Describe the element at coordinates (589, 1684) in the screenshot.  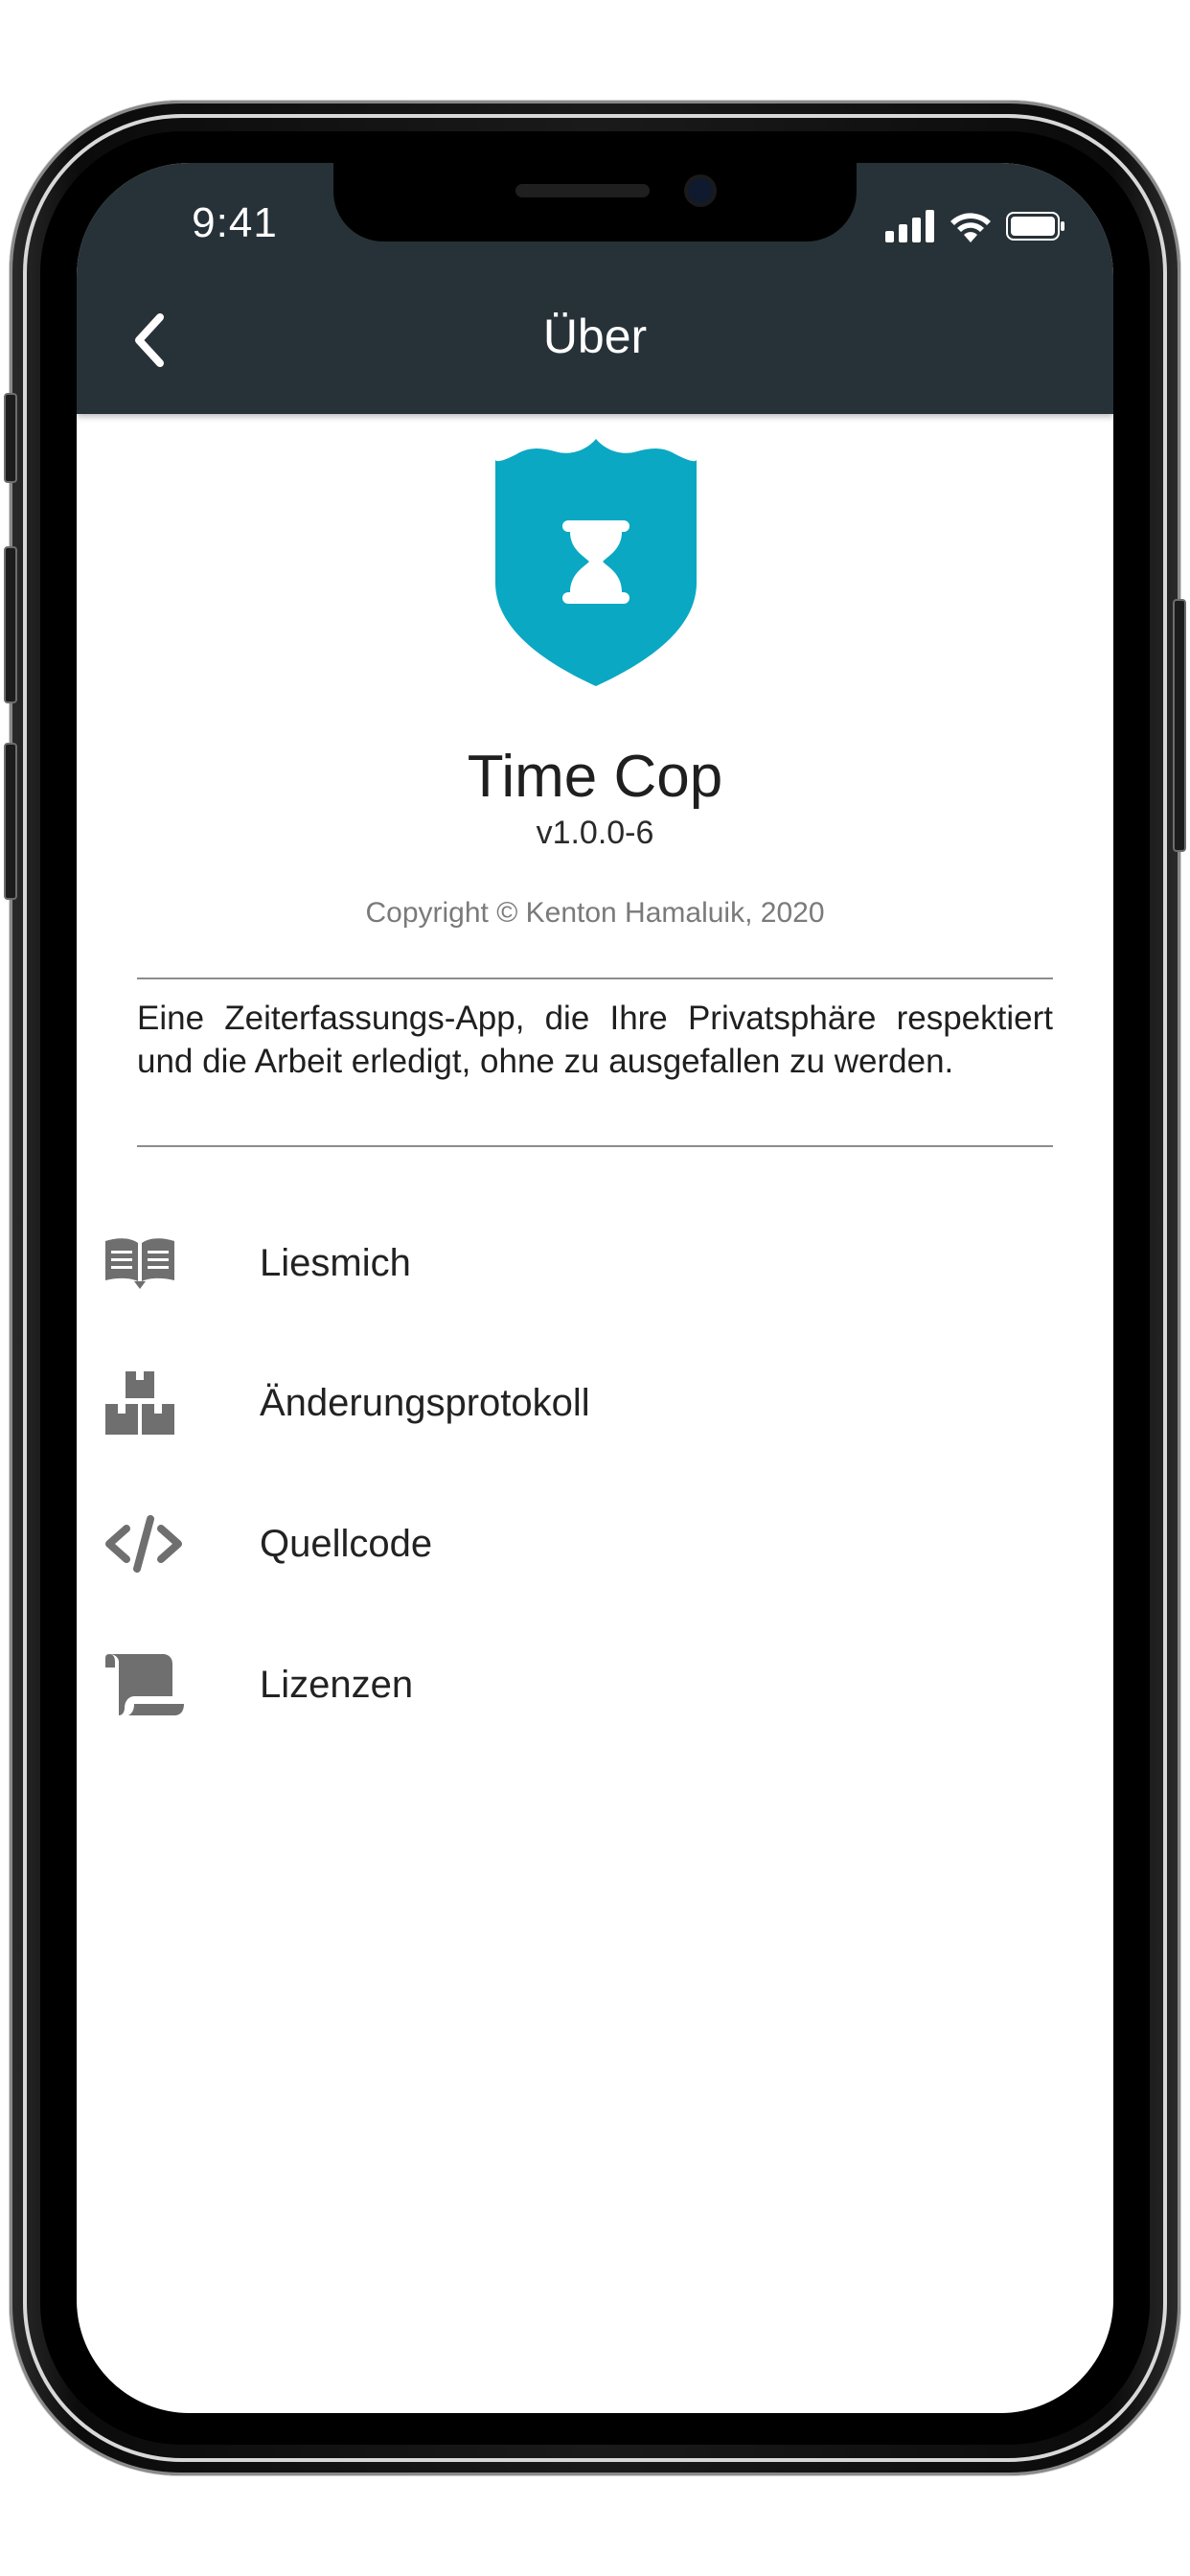
I see `menu-item-licenses: Lizenzen` at that location.